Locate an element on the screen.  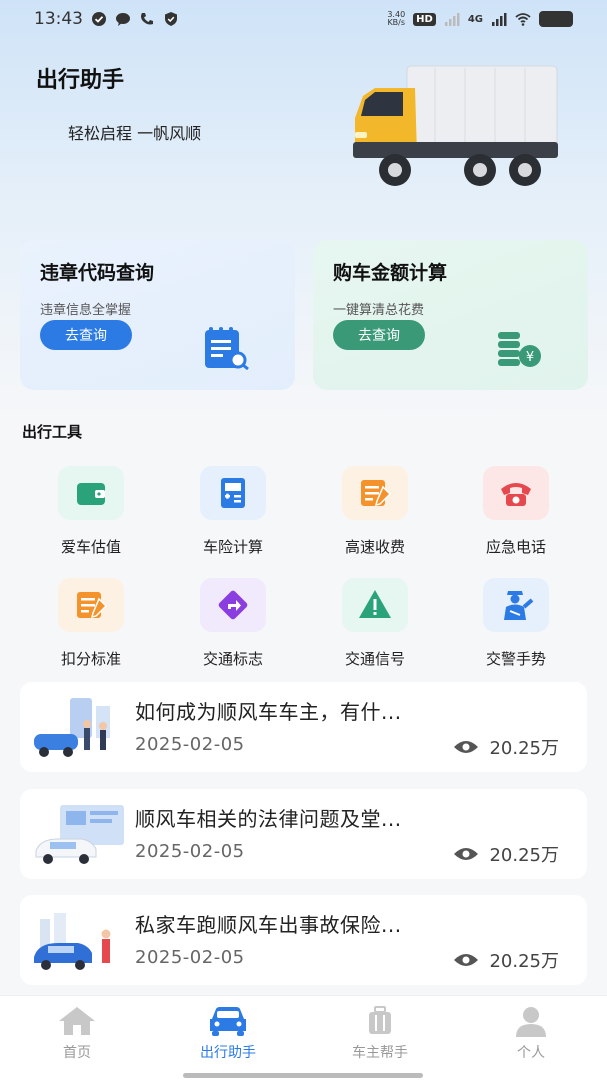
direction-sign-icon is located at coordinates (233, 605).